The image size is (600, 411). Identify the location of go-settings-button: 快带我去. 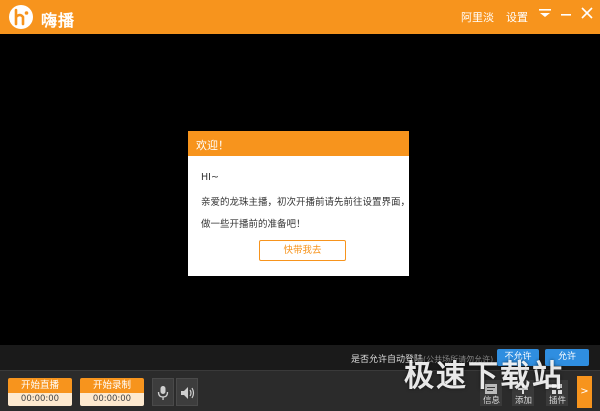
(302, 250).